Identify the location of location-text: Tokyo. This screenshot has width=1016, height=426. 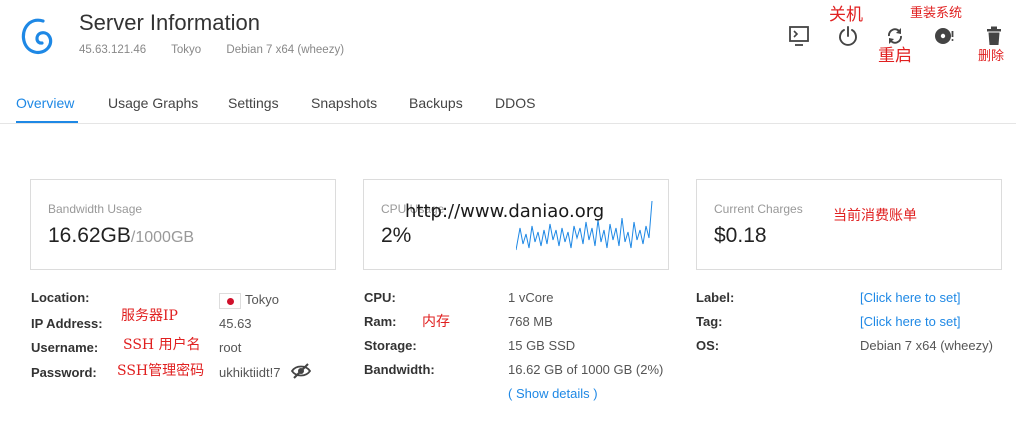
(262, 299).